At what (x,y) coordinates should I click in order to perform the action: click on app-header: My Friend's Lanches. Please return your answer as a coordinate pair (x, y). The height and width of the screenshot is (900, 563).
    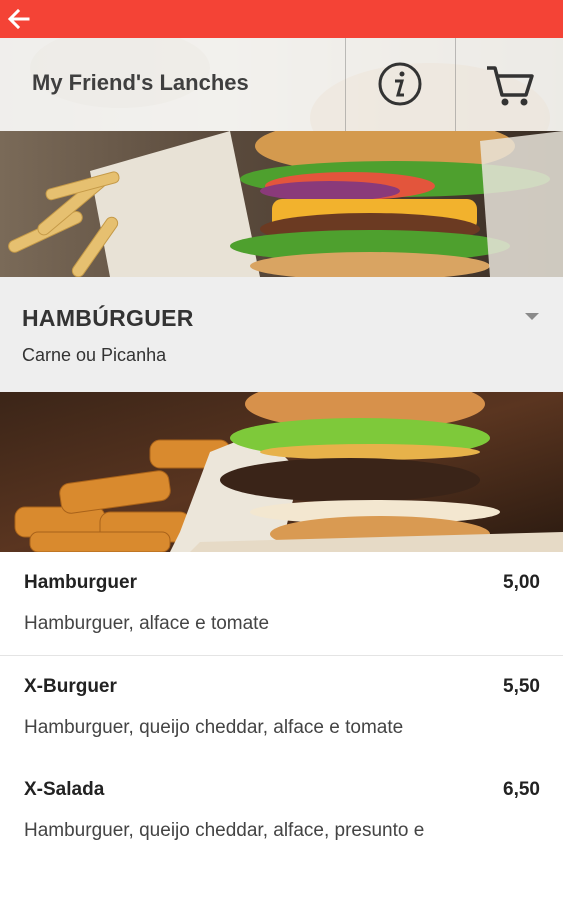
    Looking at the image, I should click on (281, 84).